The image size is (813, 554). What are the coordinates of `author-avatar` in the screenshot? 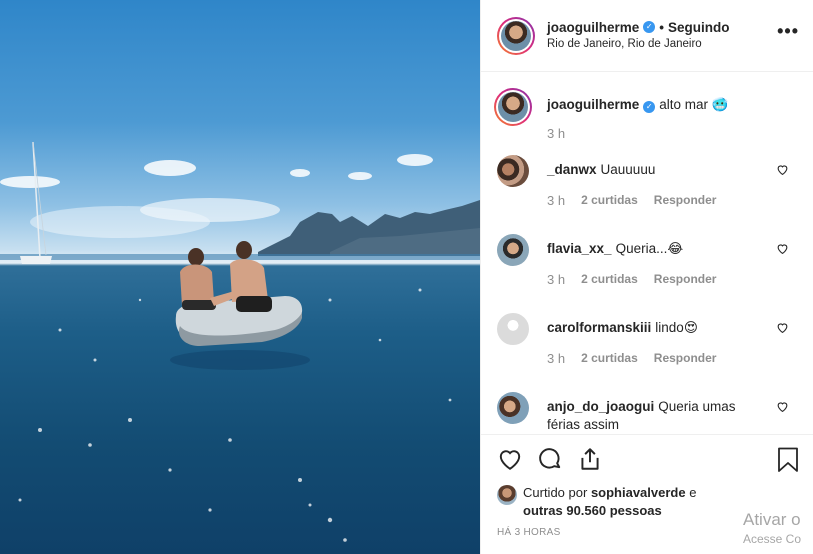 It's located at (516, 35).